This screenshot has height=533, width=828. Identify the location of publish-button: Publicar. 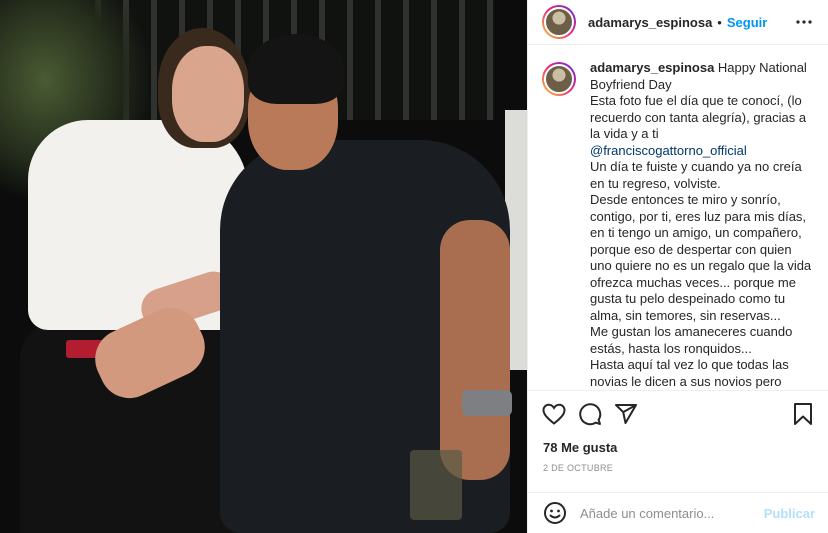
(789, 513).